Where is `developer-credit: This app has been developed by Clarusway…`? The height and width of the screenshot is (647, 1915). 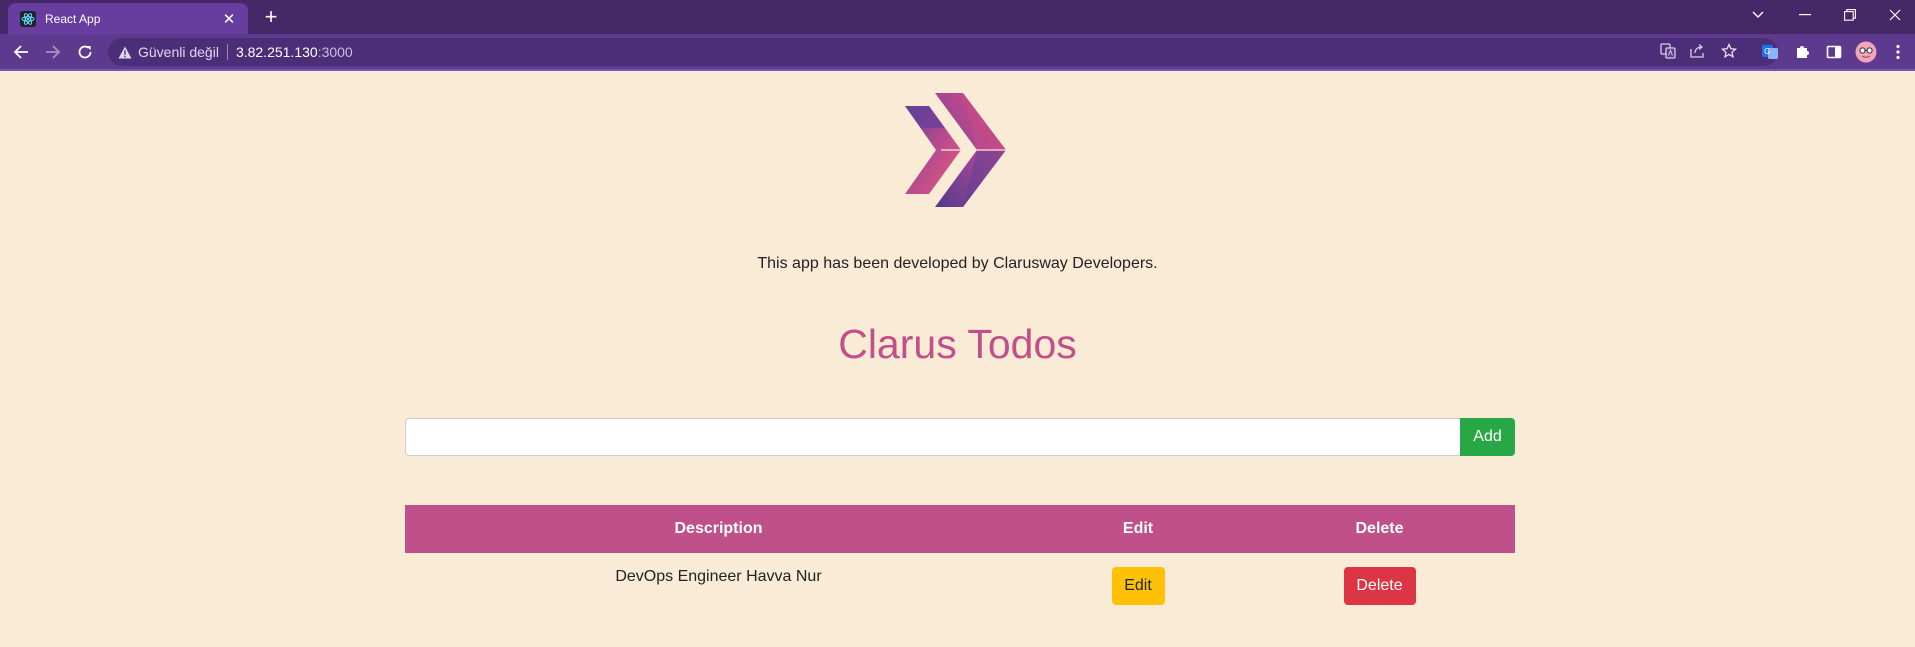 developer-credit: This app has been developed by Clarusway… is located at coordinates (957, 263).